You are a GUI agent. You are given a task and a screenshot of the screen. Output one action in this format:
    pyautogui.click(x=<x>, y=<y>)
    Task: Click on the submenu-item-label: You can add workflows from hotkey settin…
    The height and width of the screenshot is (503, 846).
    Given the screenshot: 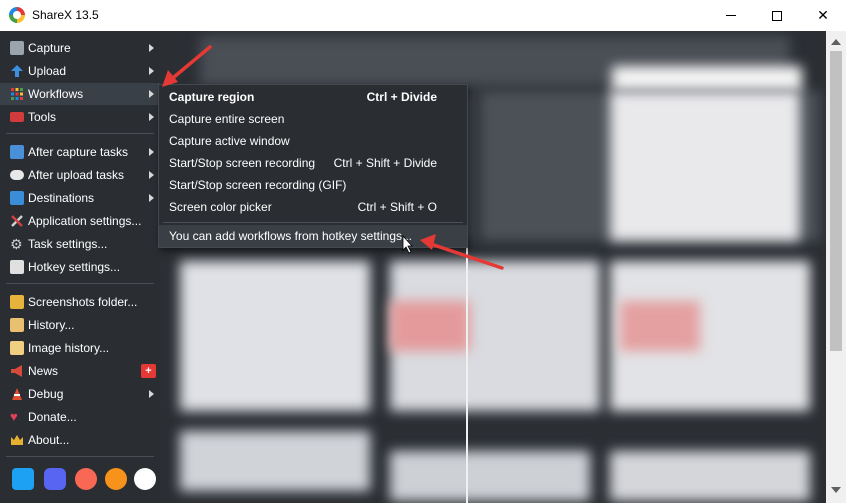 What is the action you would take?
    pyautogui.click(x=291, y=236)
    